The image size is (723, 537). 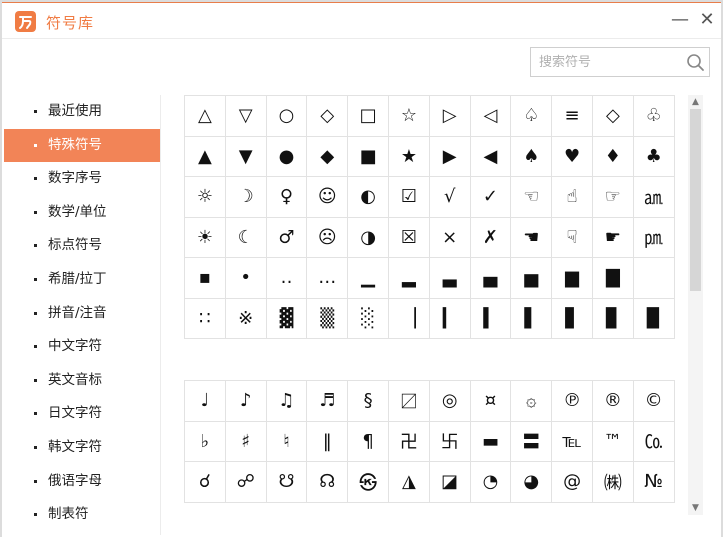 What do you see at coordinates (572, 318) in the screenshot?
I see `symbol-cell: ▋` at bounding box center [572, 318].